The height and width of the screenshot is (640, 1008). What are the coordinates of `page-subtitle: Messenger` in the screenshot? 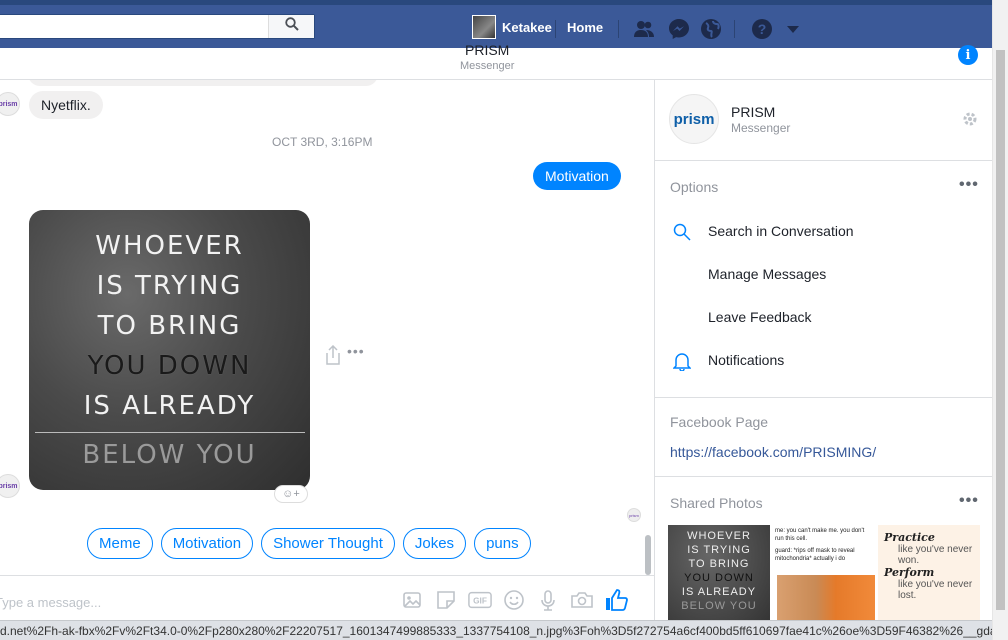 It's located at (761, 128).